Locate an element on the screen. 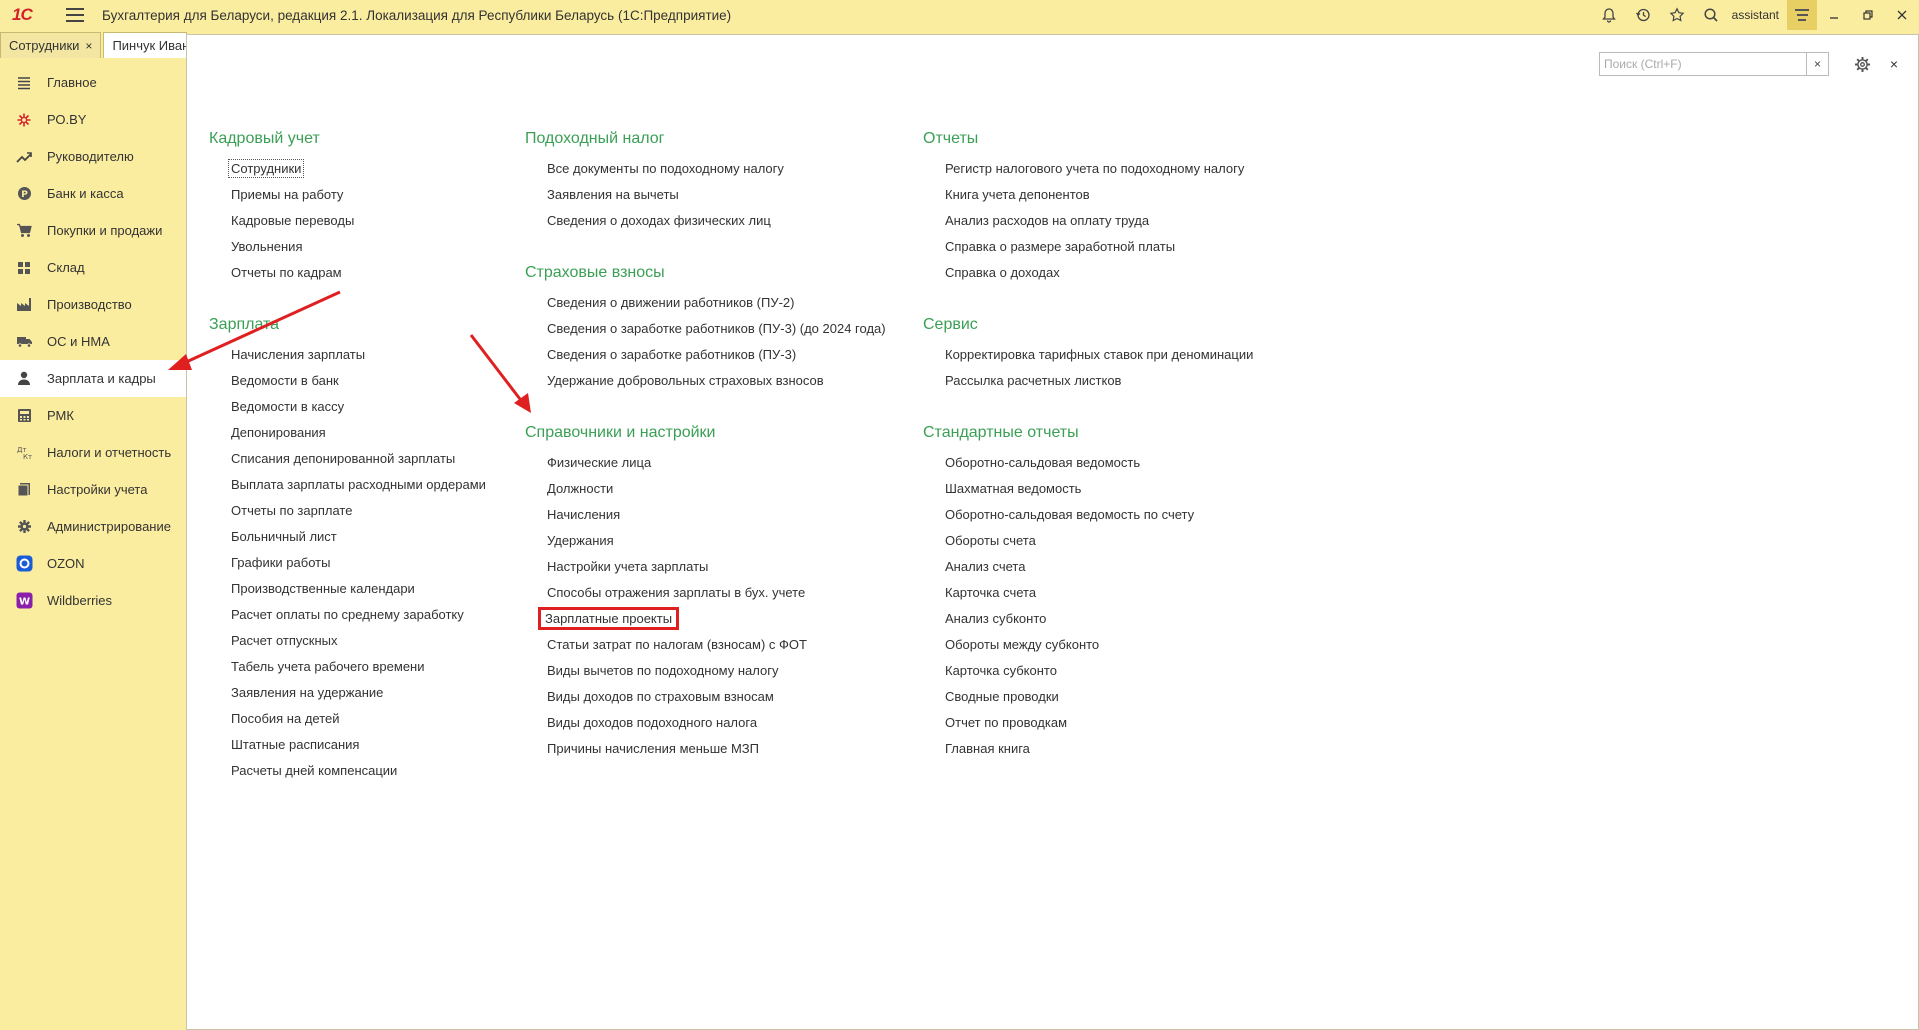  link-min-wage-reasons: Причины начисления меньше МЗП is located at coordinates (716, 749).